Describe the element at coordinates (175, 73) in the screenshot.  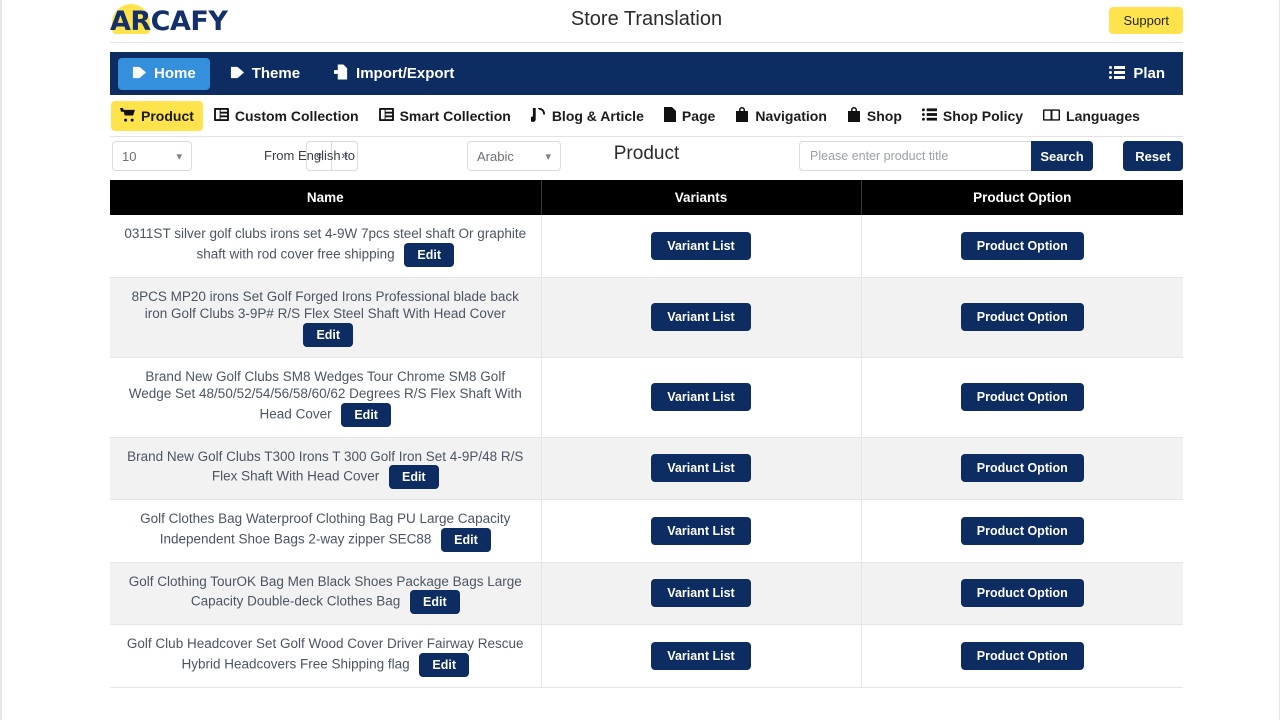
I see `nav-item-home-label: Home` at that location.